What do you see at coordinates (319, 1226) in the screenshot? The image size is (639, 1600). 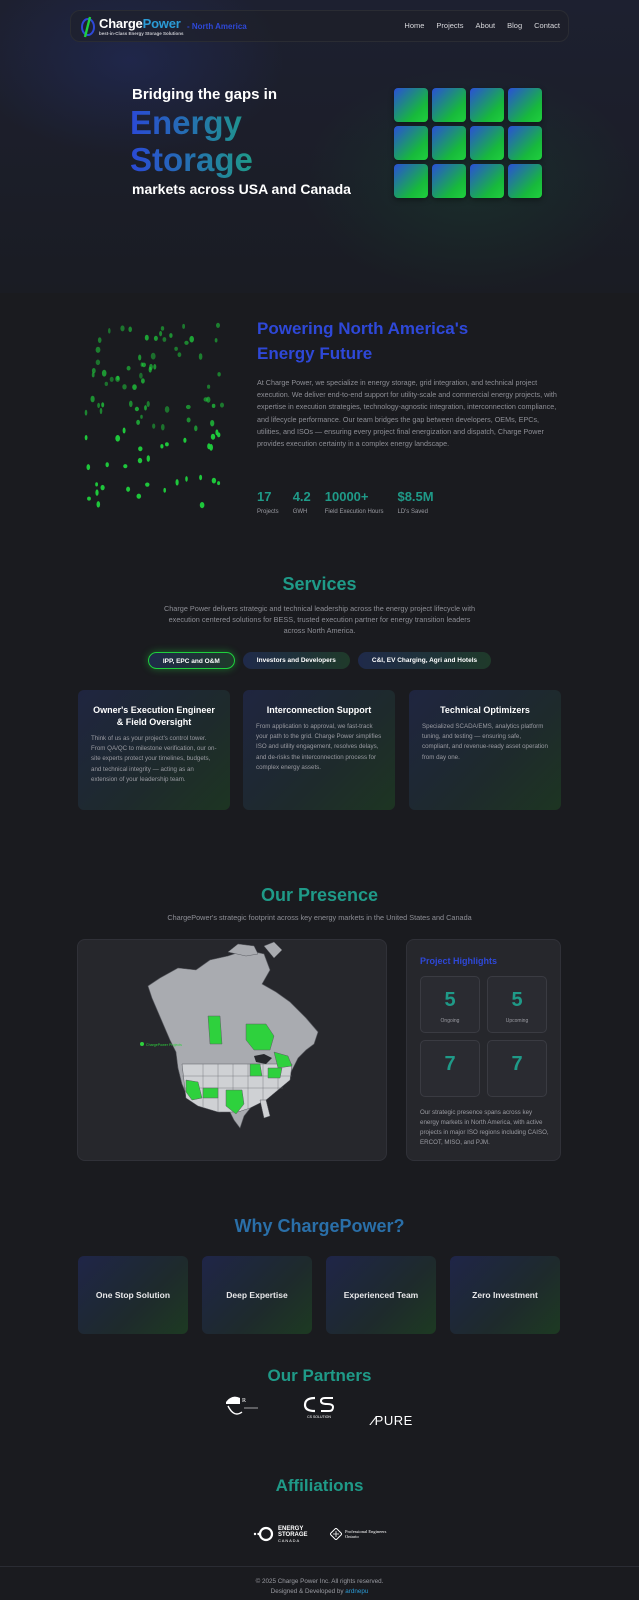 I see `why-title: Why ChargePower?` at bounding box center [319, 1226].